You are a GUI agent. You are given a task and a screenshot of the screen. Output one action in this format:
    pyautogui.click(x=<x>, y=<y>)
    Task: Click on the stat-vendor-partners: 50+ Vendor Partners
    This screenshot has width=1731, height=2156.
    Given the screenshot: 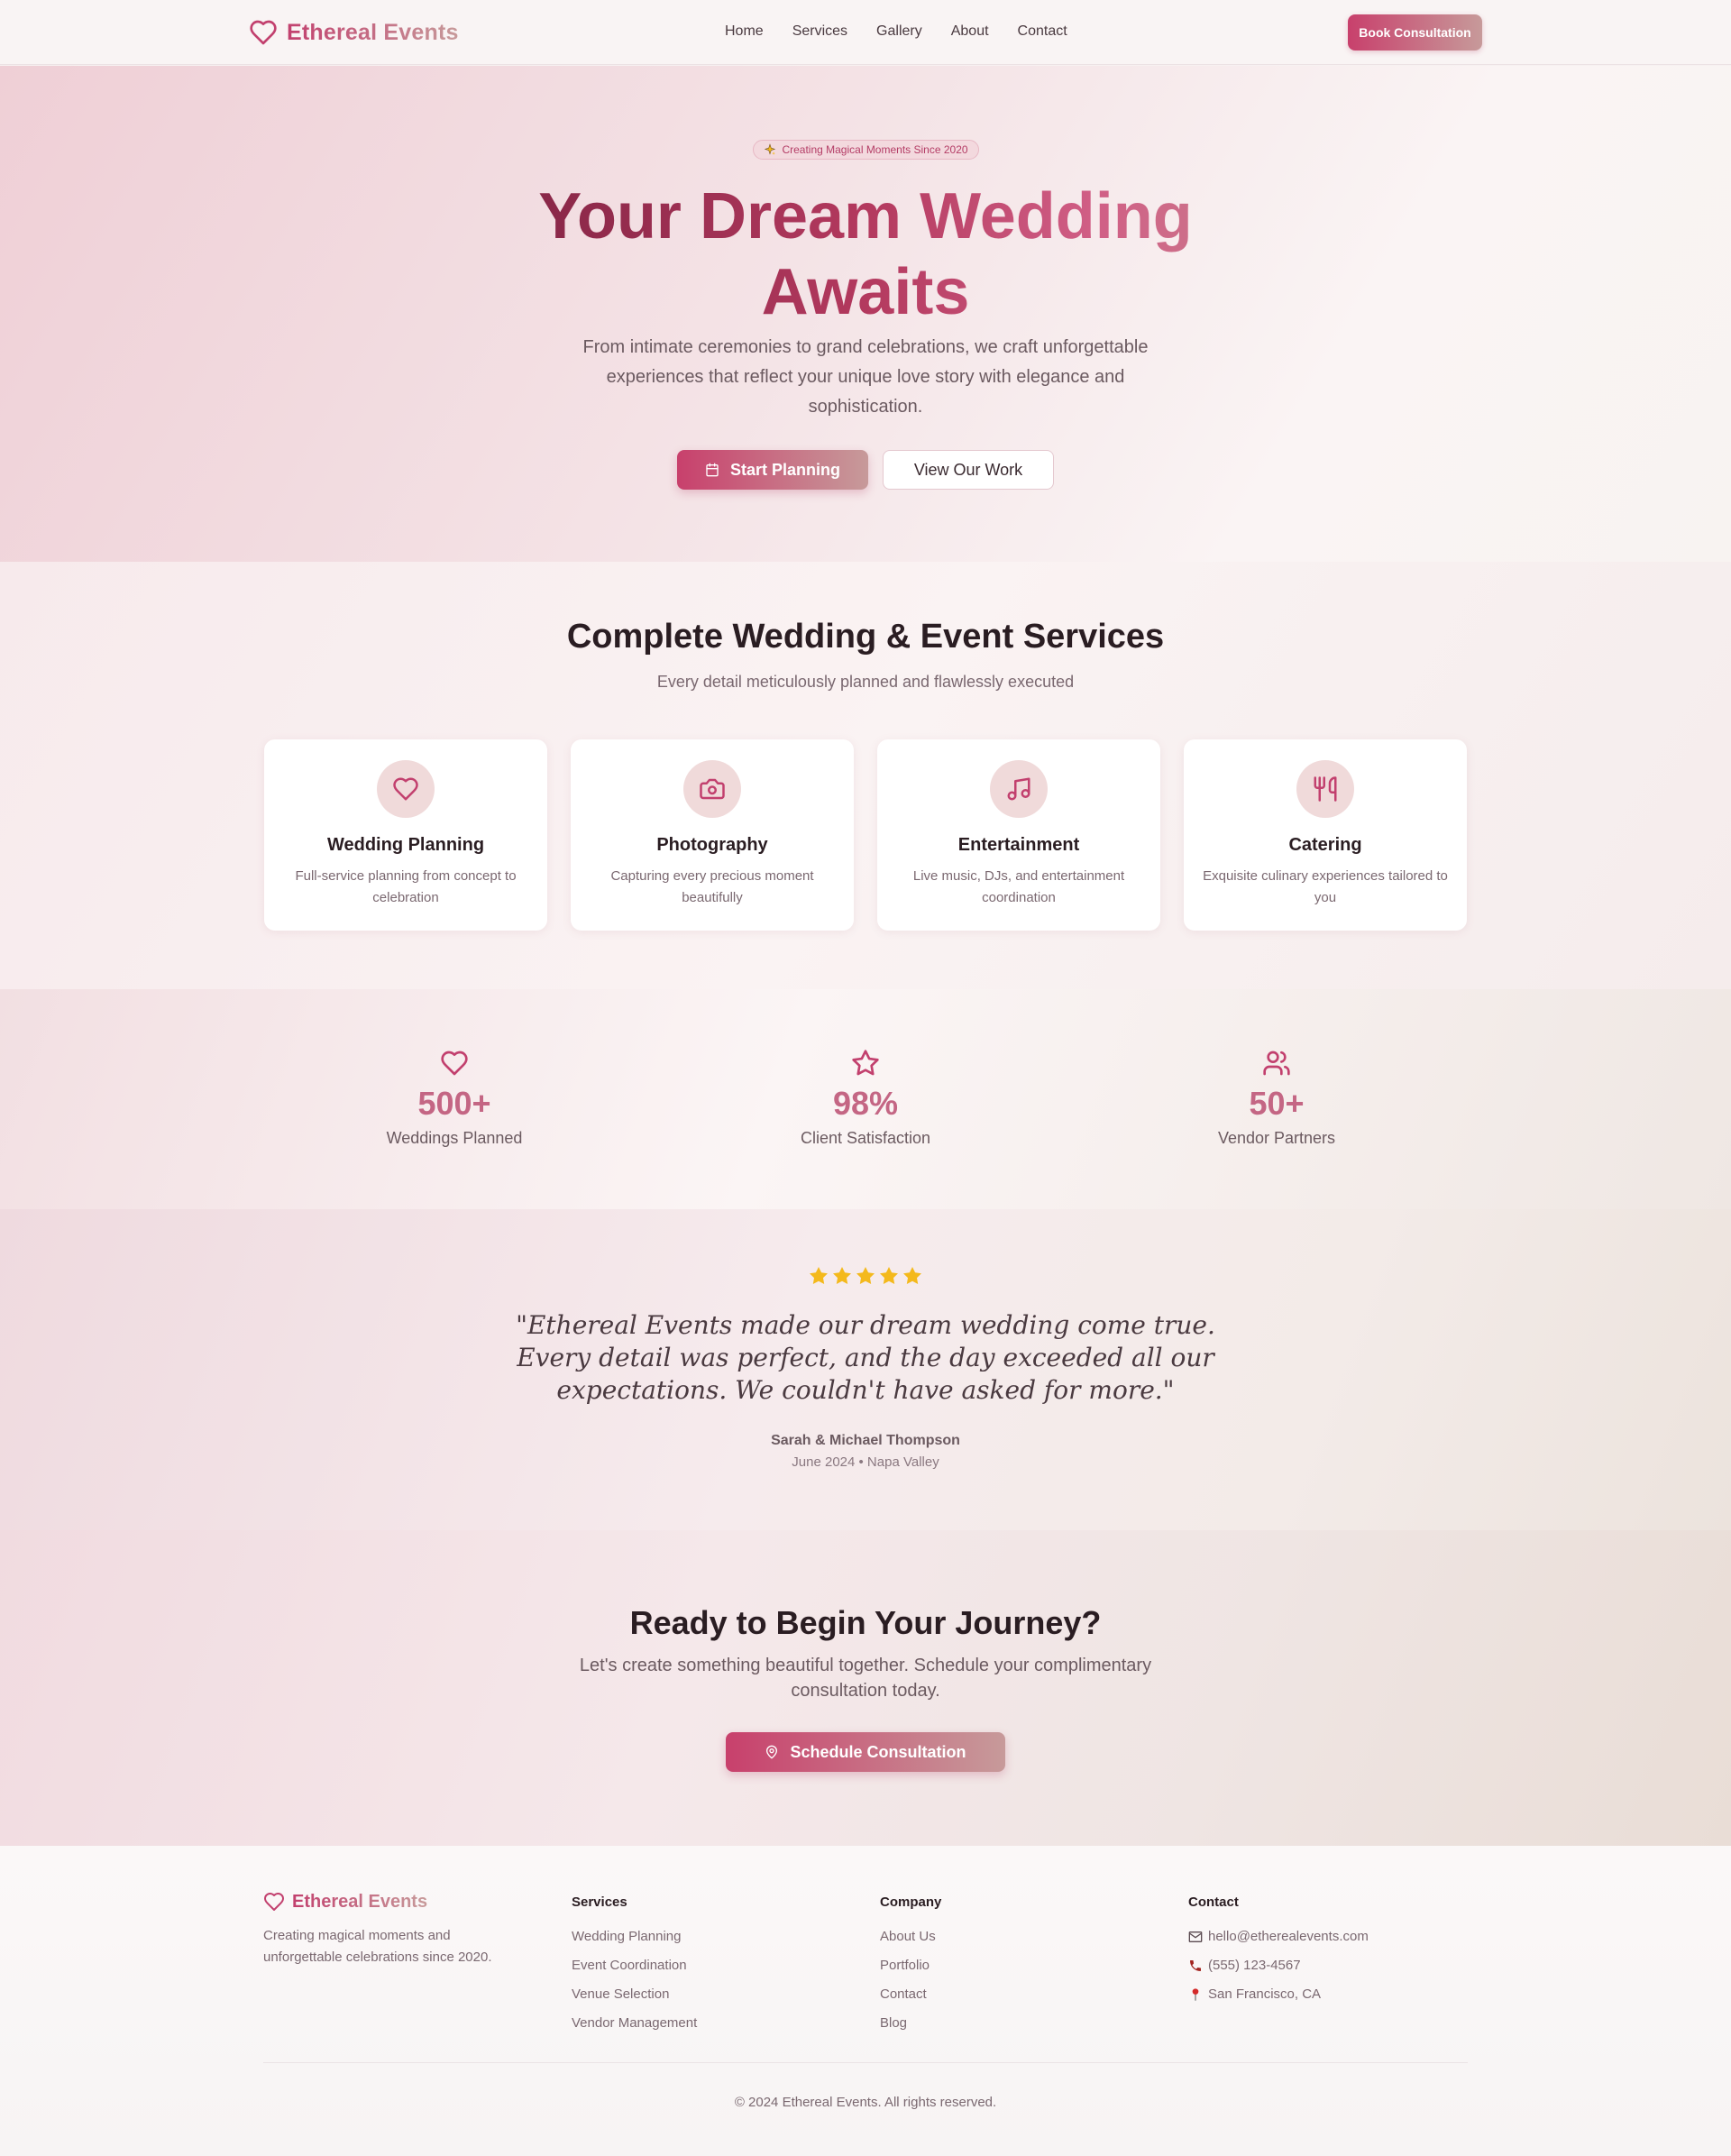 What is the action you would take?
    pyautogui.click(x=1276, y=1098)
    